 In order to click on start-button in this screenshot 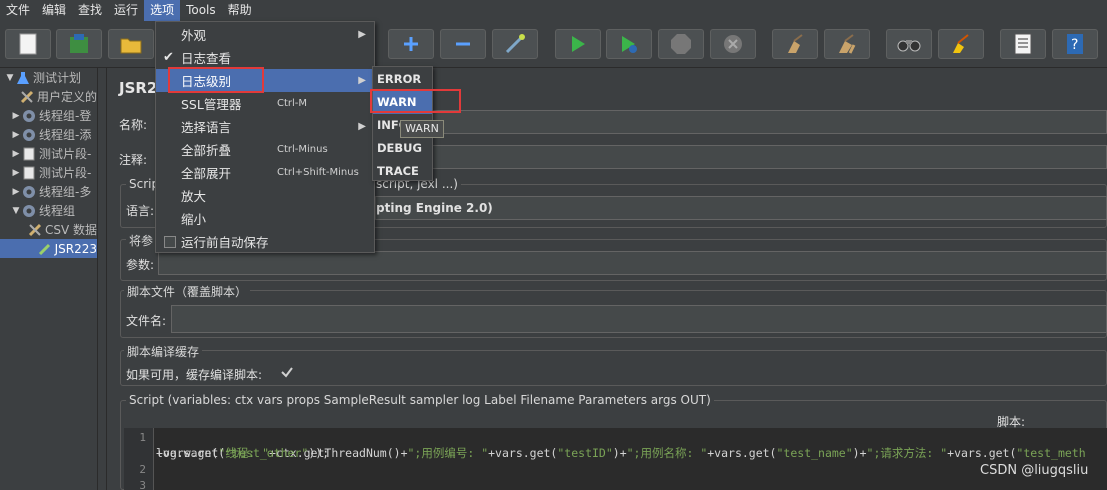, I will do `click(578, 44)`.